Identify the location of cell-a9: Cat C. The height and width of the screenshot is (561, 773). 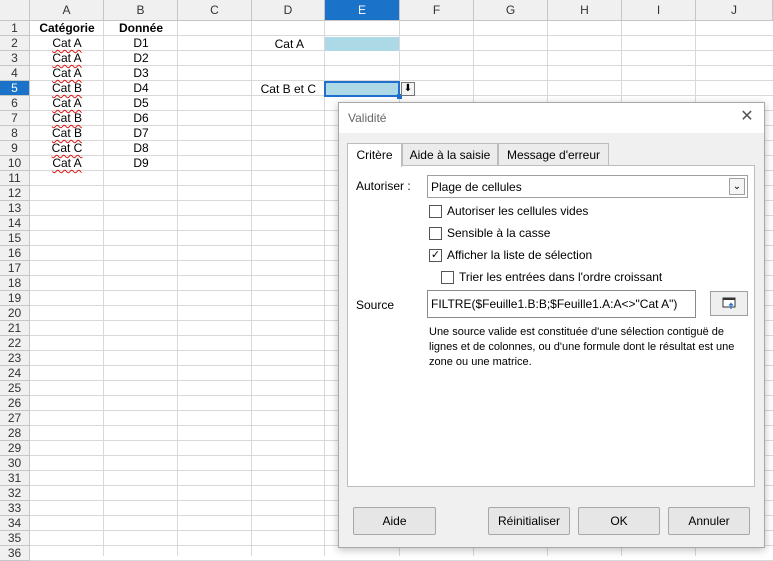
(67, 148).